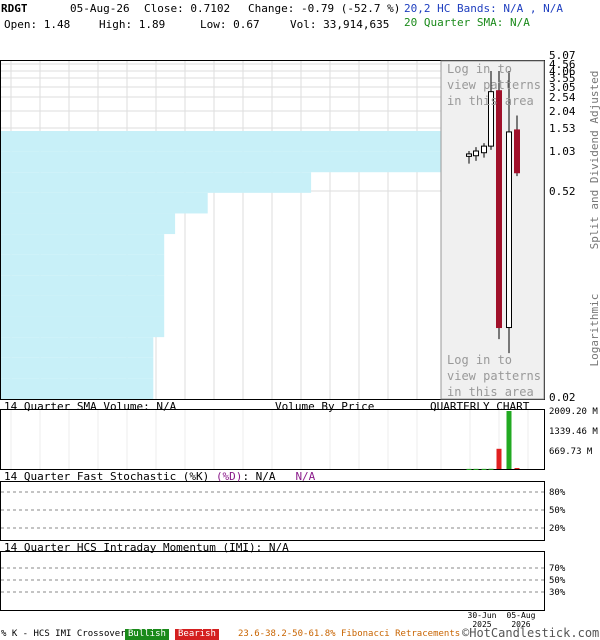 The height and width of the screenshot is (640, 600). Describe the element at coordinates (483, 8) in the screenshot. I see `hc-bands: 20,2 HC Bands: N/A , N/A` at that location.